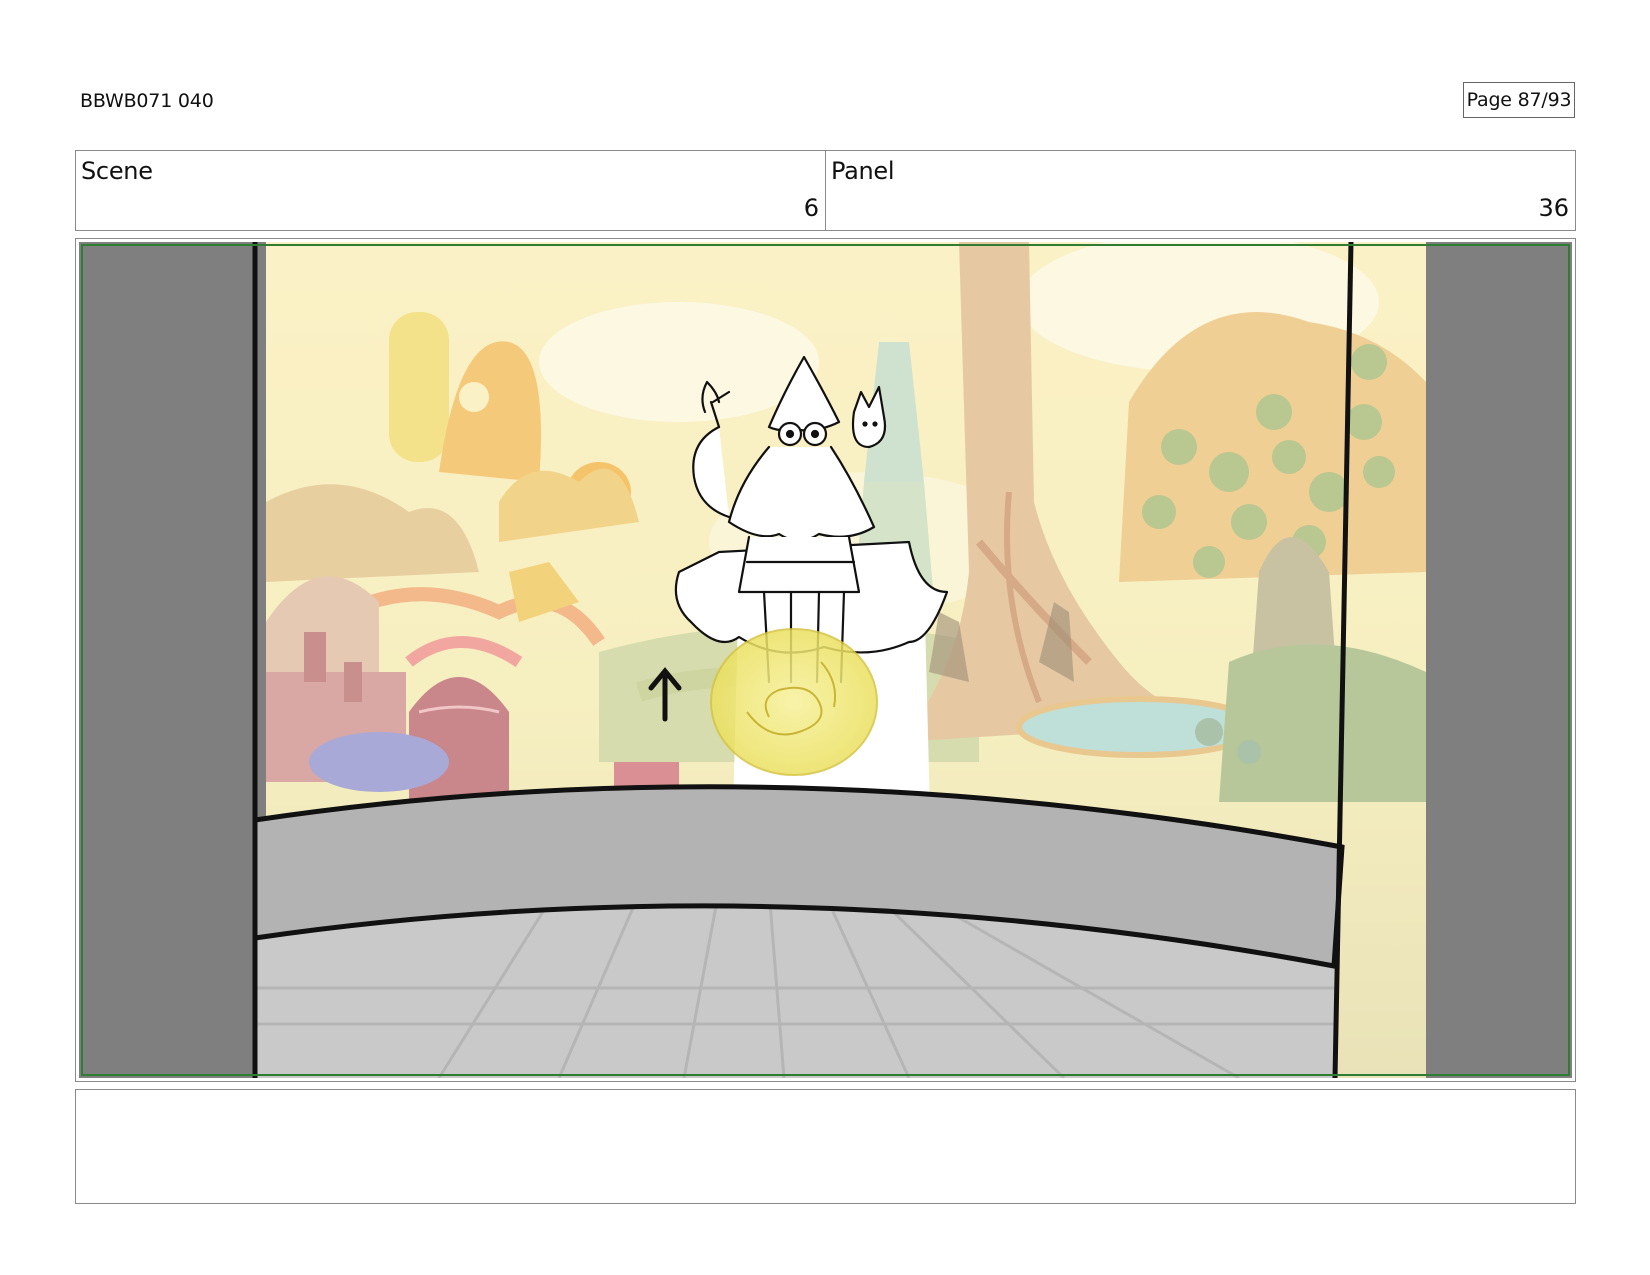  Describe the element at coordinates (1496, 660) in the screenshot. I see `letterbox-right` at that location.